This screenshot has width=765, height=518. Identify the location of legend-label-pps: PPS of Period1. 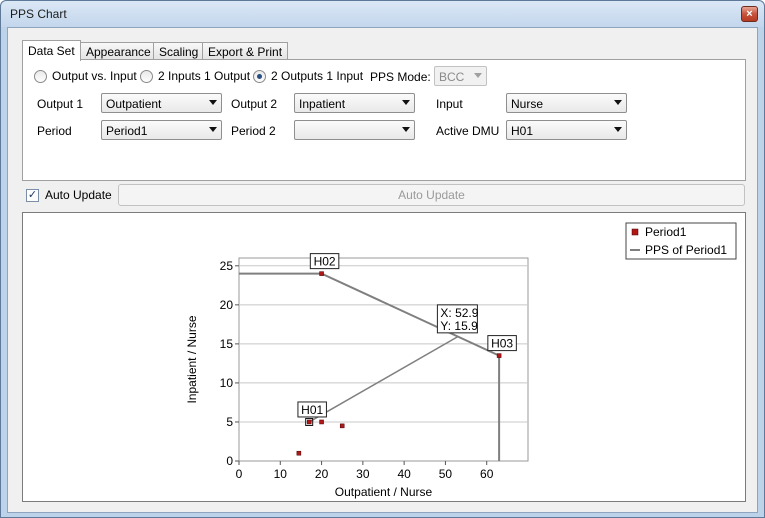
(686, 250).